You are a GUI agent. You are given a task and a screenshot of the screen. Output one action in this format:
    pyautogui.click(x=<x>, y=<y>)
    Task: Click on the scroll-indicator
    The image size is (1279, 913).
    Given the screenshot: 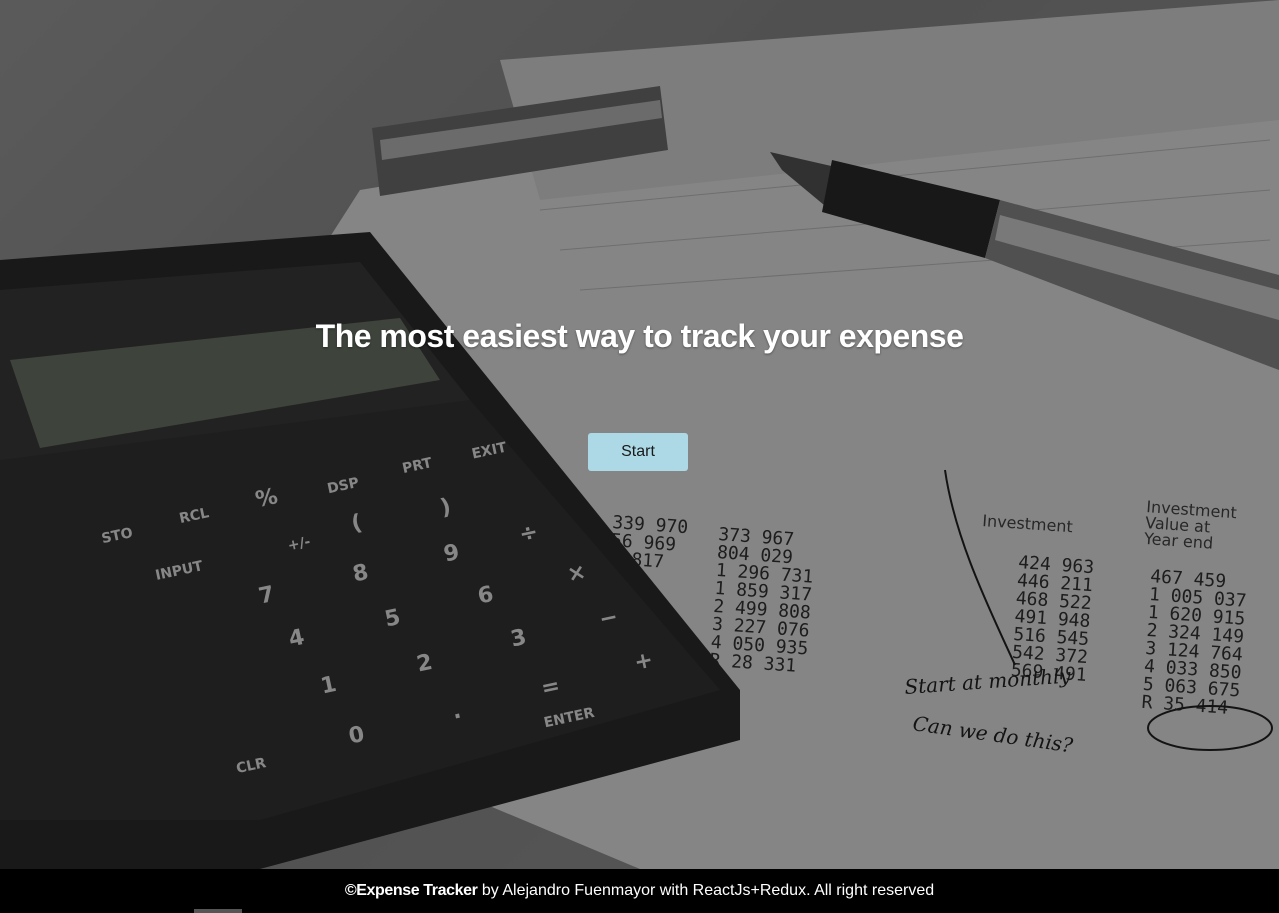 What is the action you would take?
    pyautogui.click(x=218, y=911)
    